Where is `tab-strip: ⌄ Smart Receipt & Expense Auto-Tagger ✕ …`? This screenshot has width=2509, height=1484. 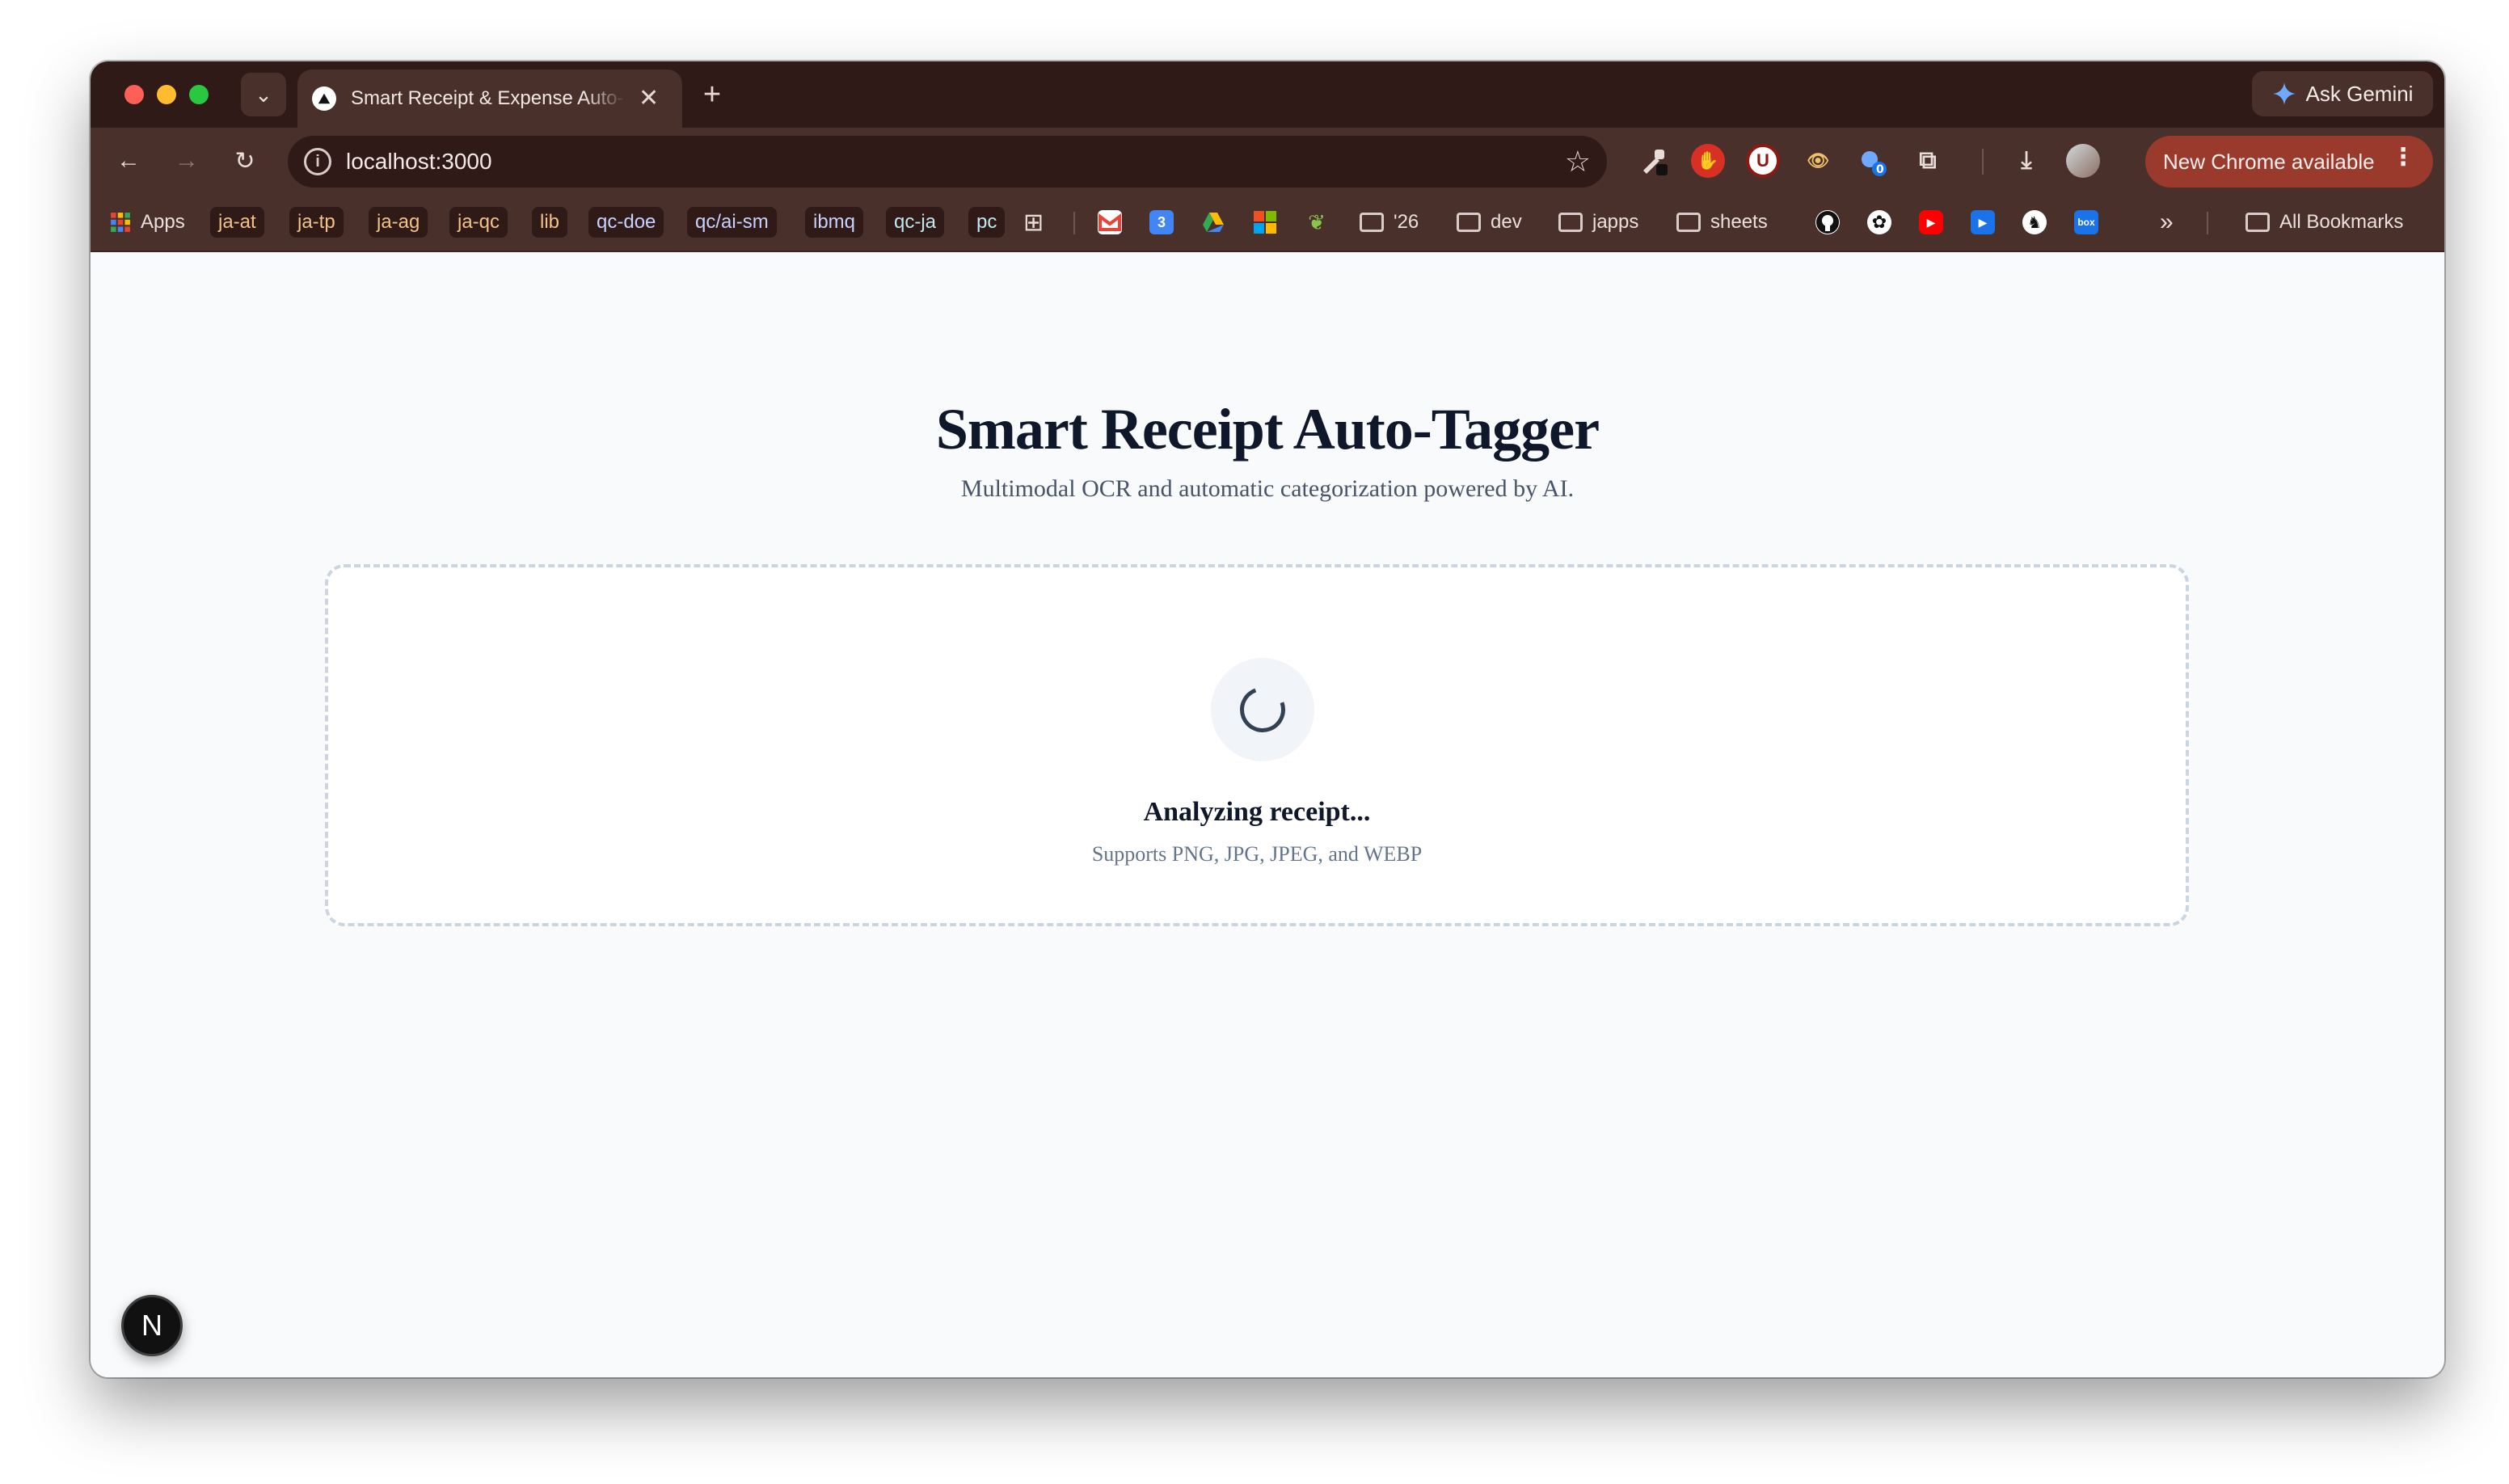 tab-strip: ⌄ Smart Receipt & Expense Auto-Tagger ✕ … is located at coordinates (1267, 94).